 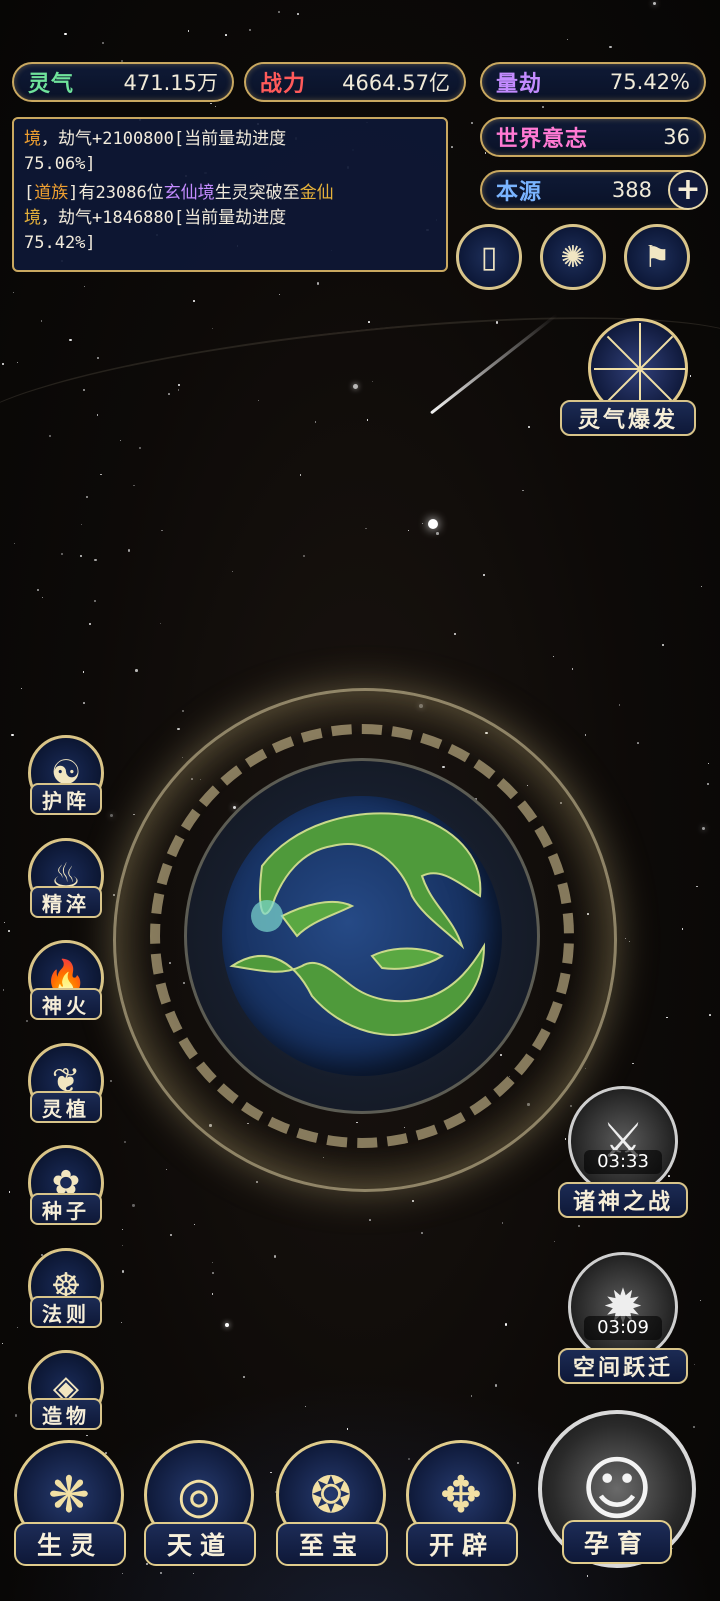 What do you see at coordinates (593, 137) in the screenshot?
I see `stat-world-will: 世界意志 36` at bounding box center [593, 137].